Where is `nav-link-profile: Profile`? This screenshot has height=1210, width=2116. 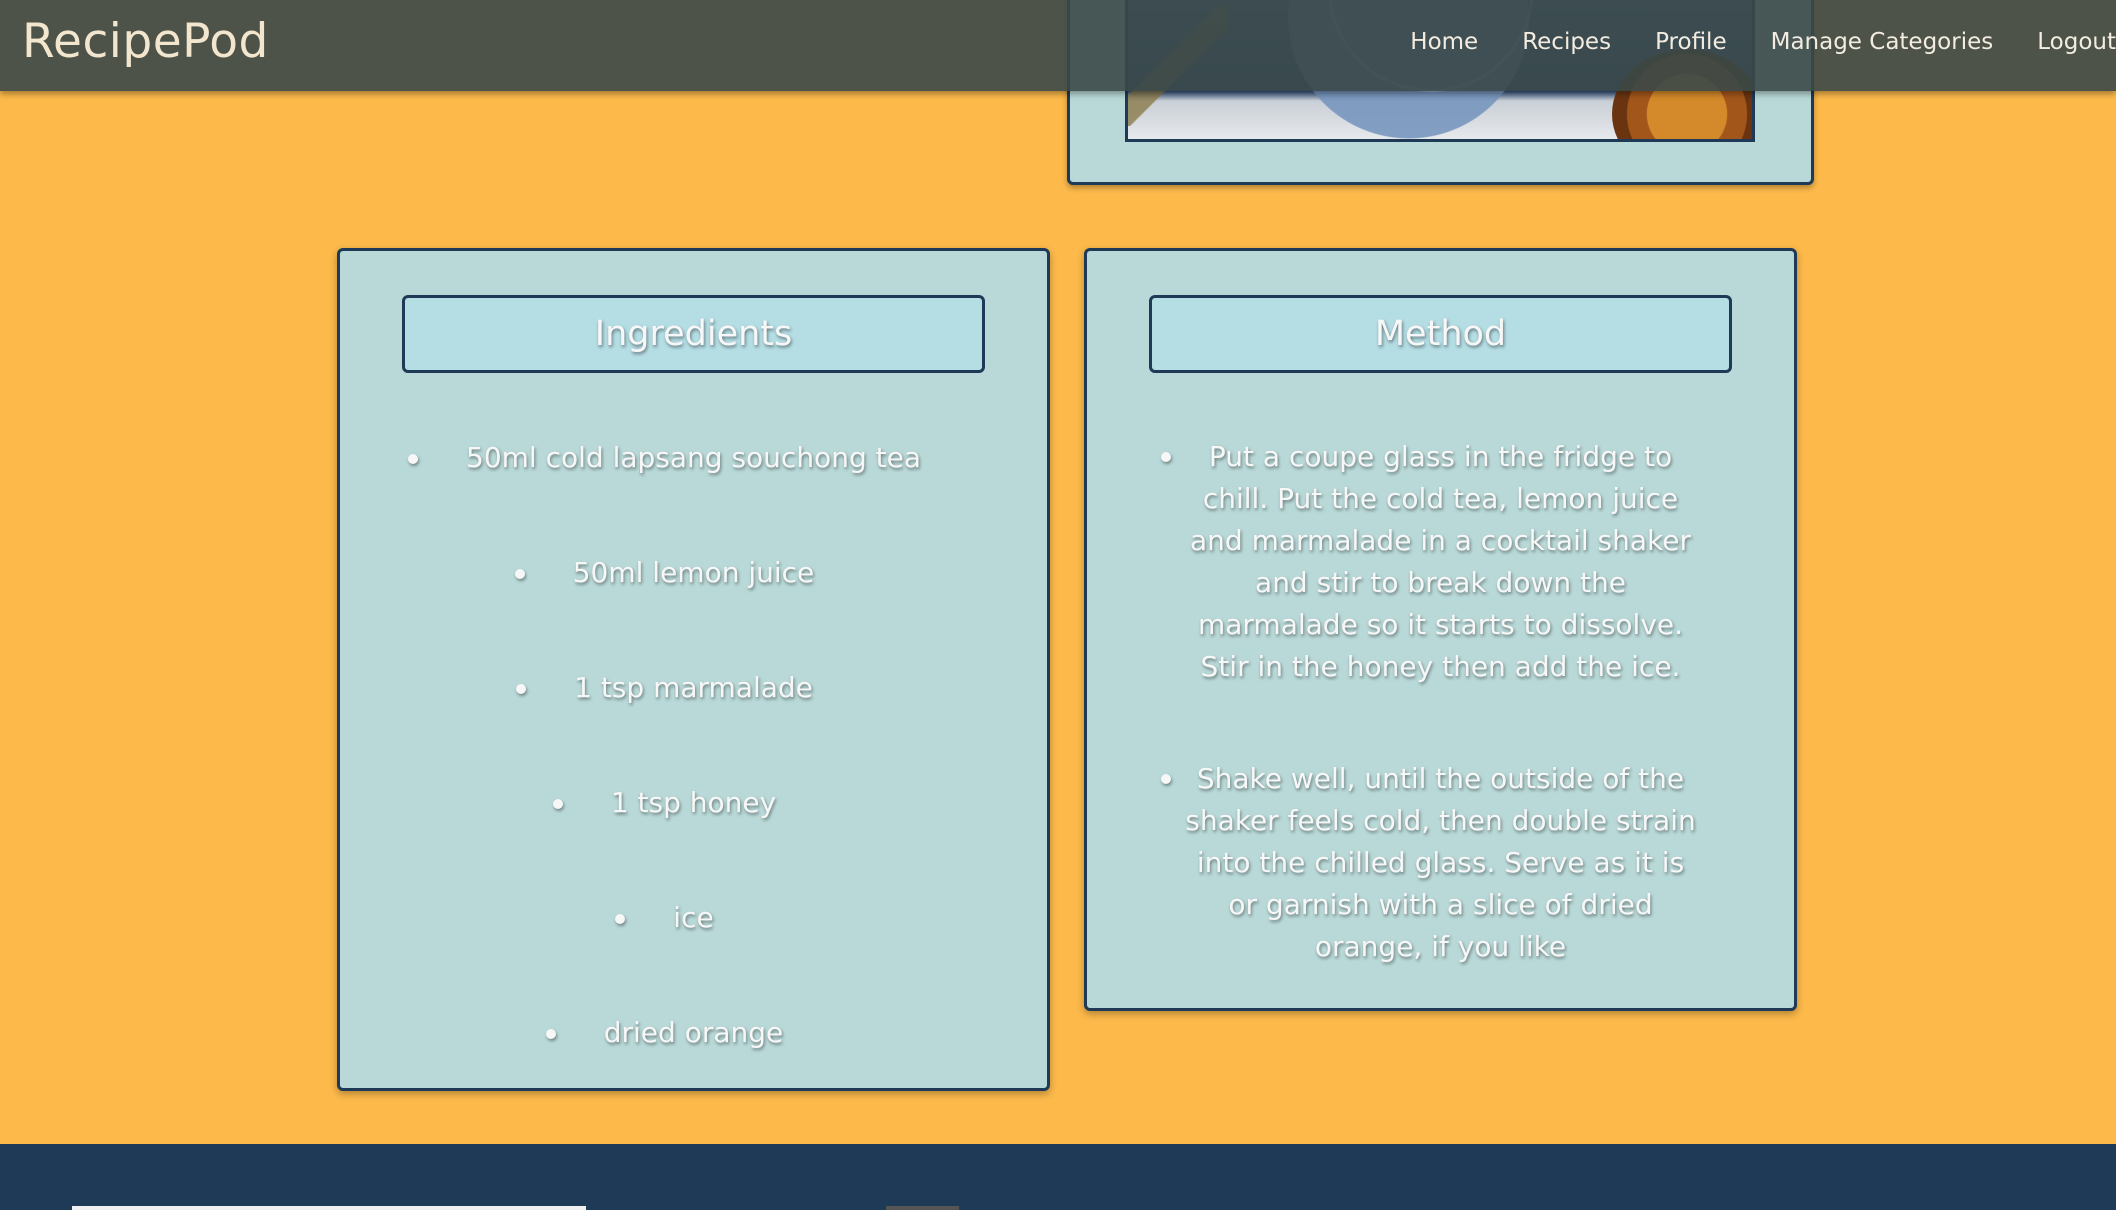 nav-link-profile: Profile is located at coordinates (1691, 42).